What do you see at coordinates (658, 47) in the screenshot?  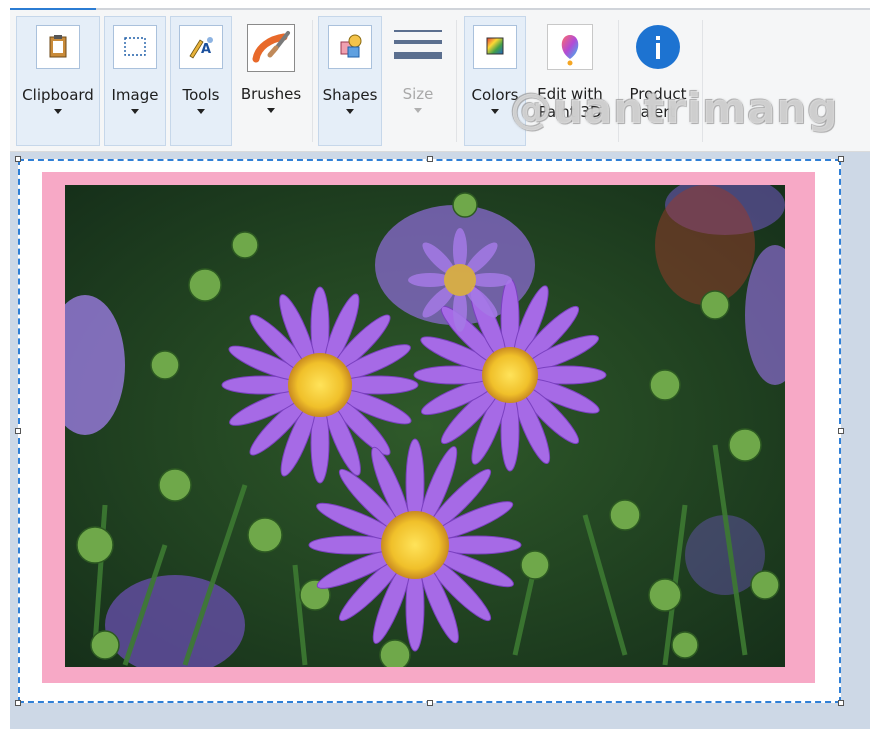 I see `info-icon` at bounding box center [658, 47].